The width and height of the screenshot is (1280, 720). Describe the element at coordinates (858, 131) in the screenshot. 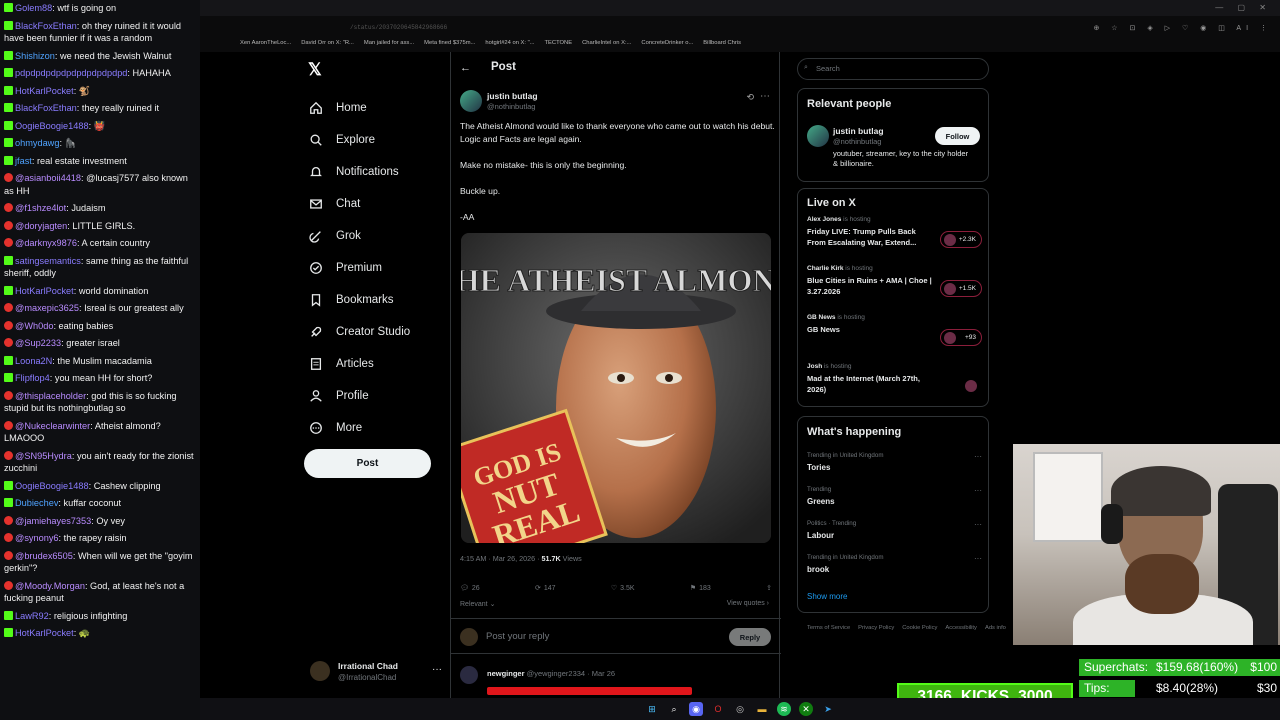

I see `person-name: justin butlag` at that location.